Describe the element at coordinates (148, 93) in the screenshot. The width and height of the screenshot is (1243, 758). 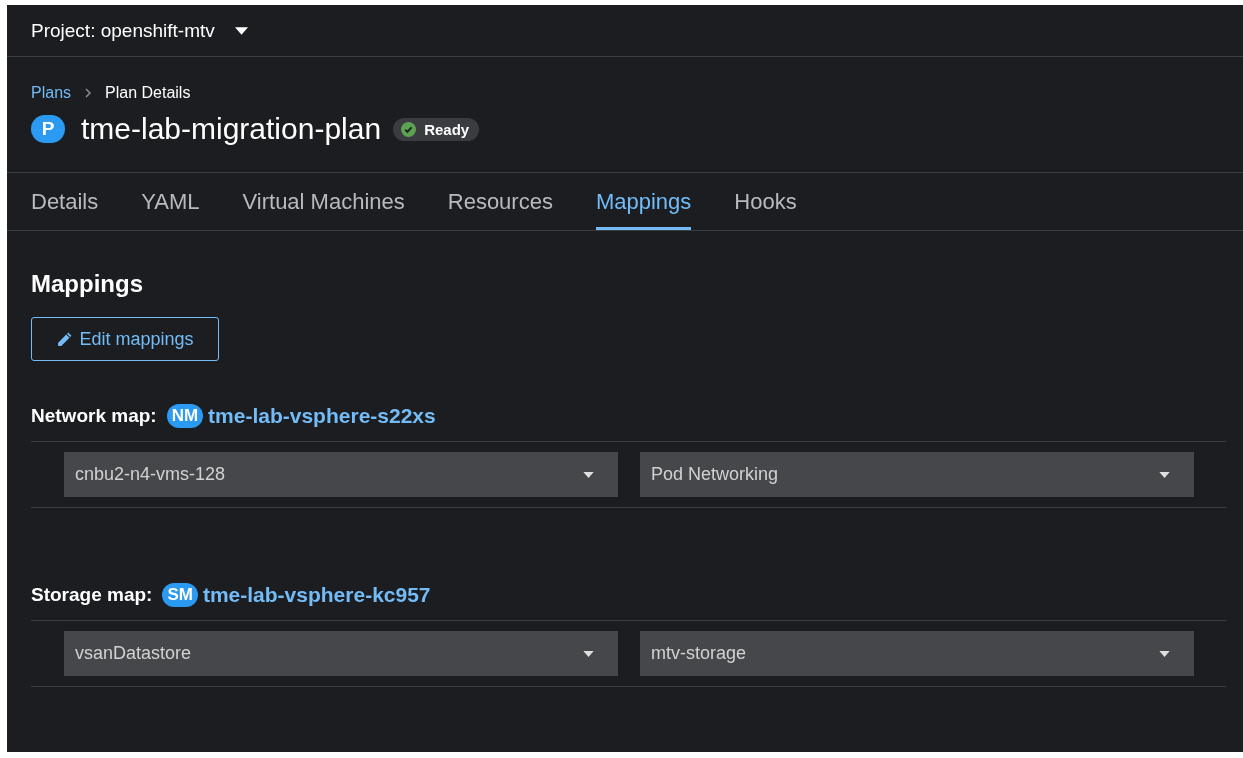
I see `breadcrumb-current: Plan Details` at that location.